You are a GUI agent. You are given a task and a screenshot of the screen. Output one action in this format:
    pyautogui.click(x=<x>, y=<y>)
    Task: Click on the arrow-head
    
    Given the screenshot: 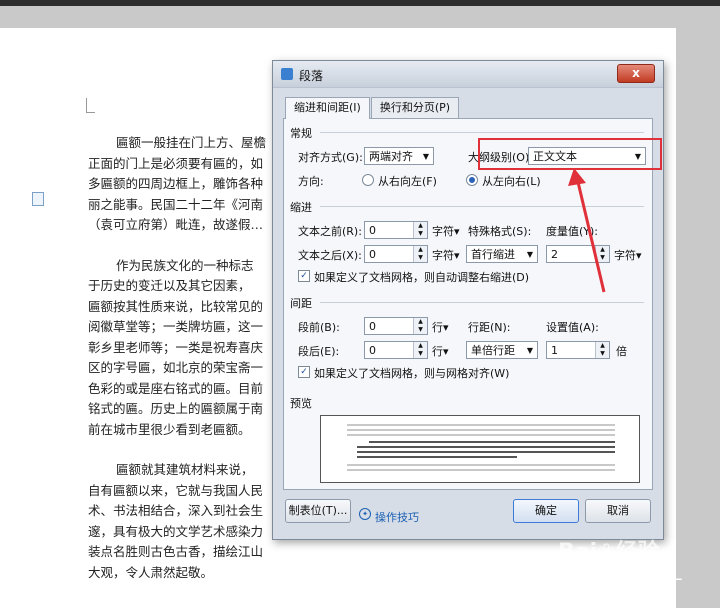 What is the action you would take?
    pyautogui.click(x=577, y=177)
    